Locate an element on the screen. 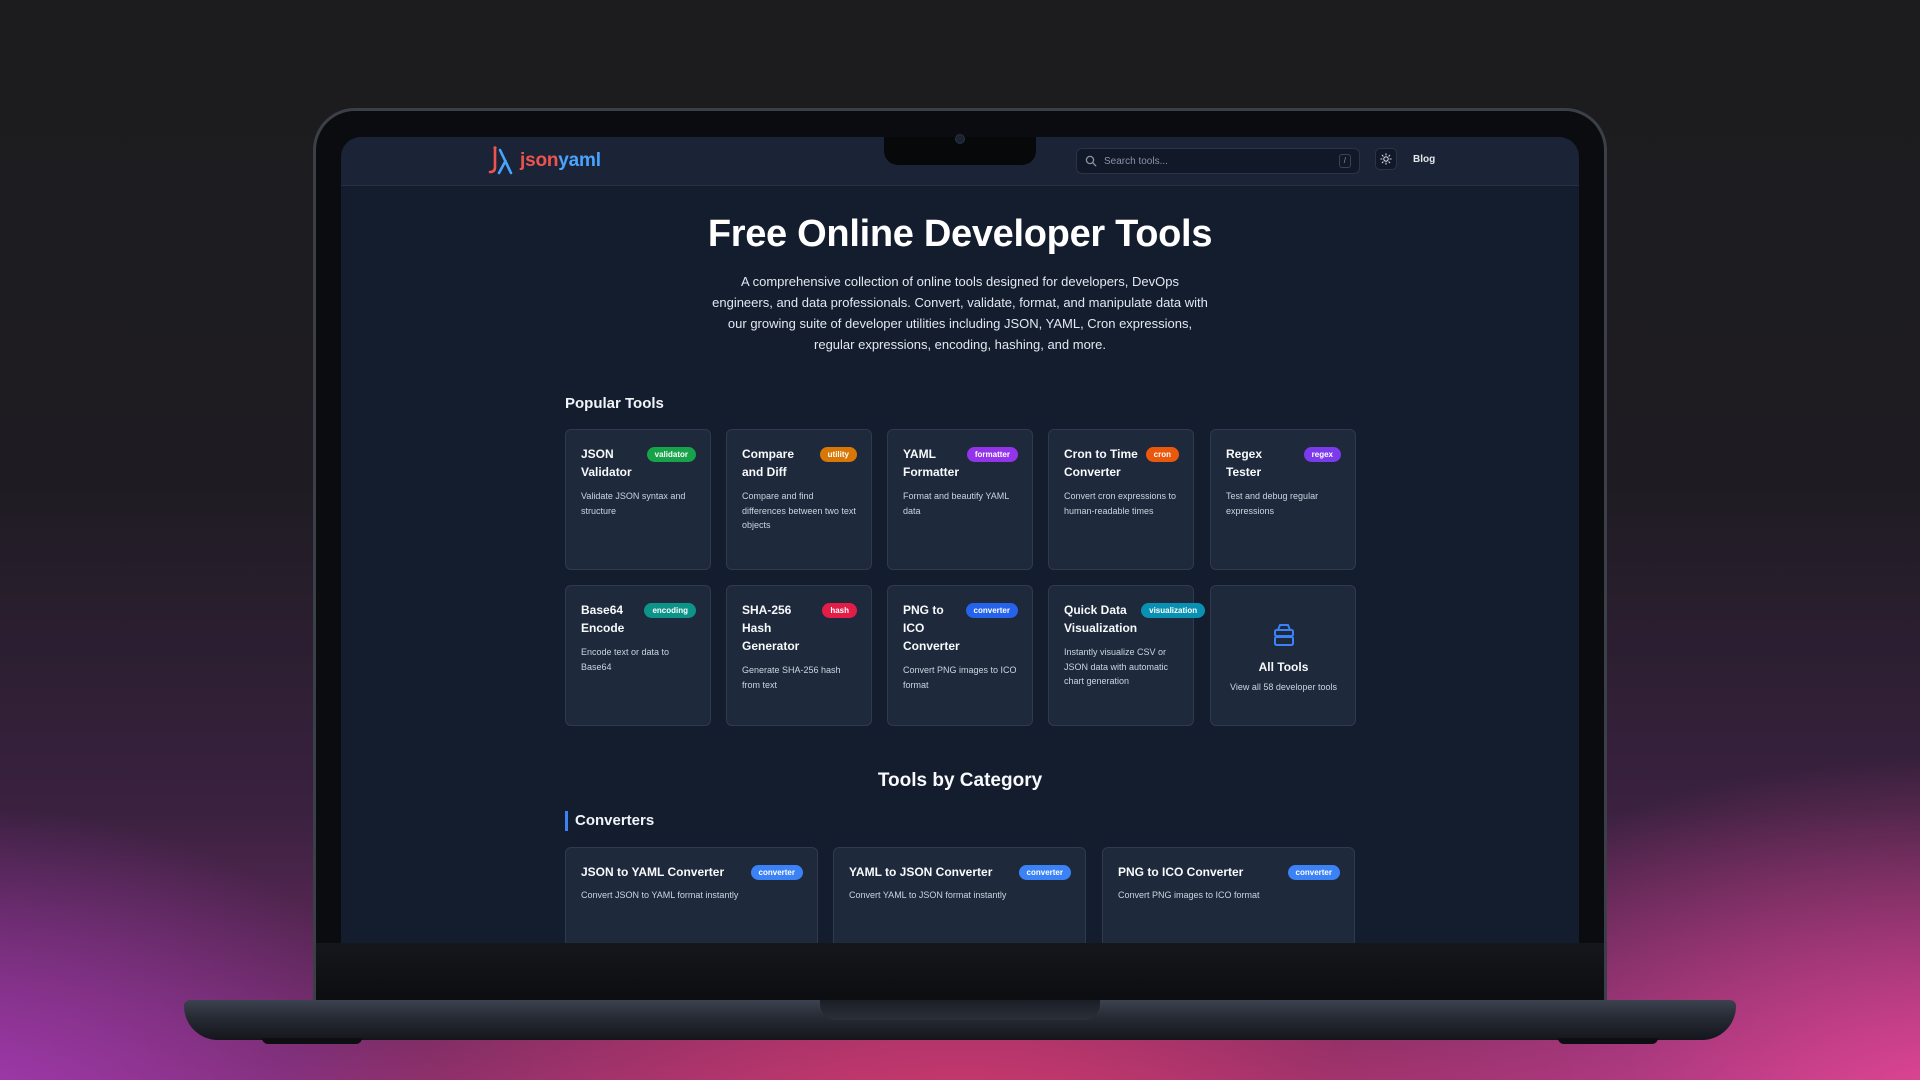  sun-icon is located at coordinates (1386, 159).